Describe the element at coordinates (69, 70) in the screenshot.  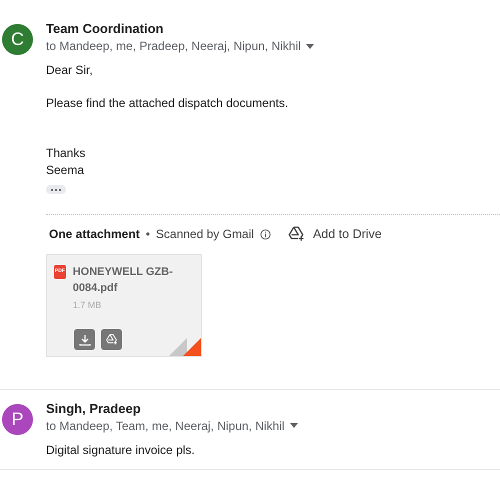
I see `body-line: Dear Sir,` at that location.